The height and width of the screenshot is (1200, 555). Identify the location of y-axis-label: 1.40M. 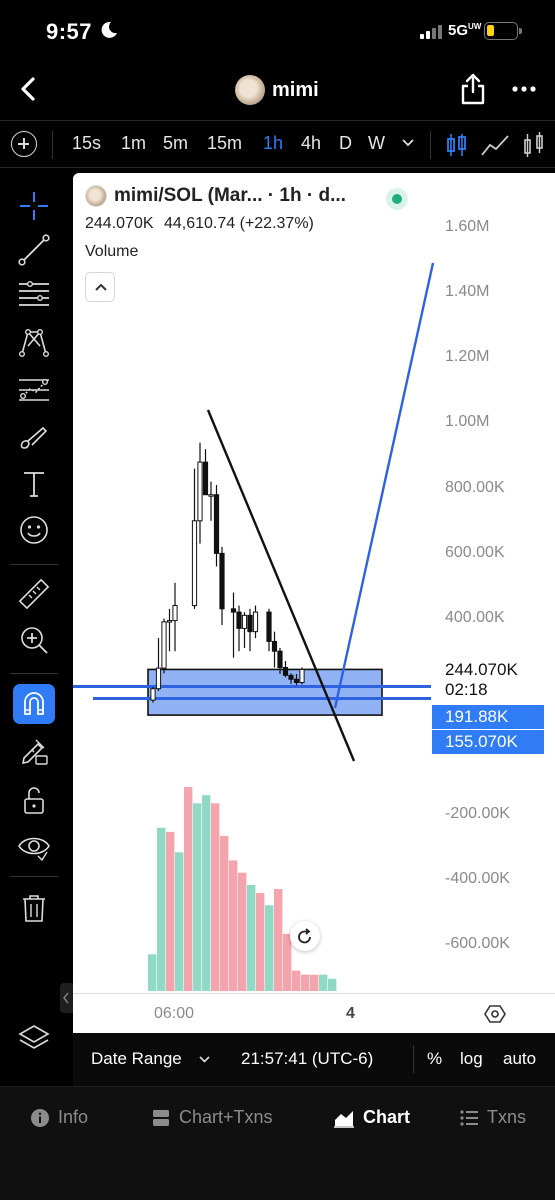
(467, 291).